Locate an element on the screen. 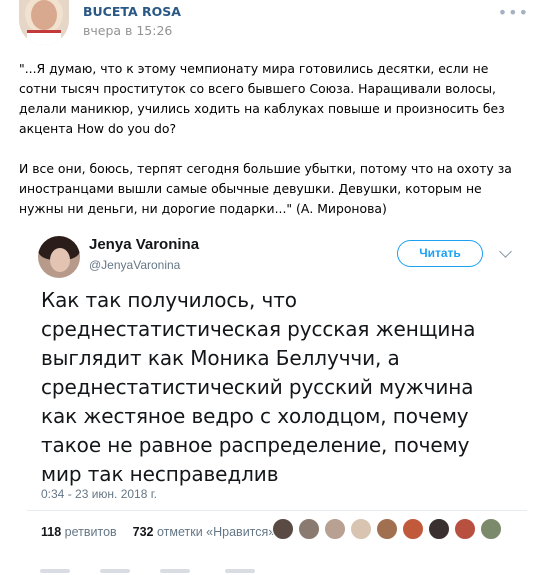  chevron-down-icon is located at coordinates (505, 251).